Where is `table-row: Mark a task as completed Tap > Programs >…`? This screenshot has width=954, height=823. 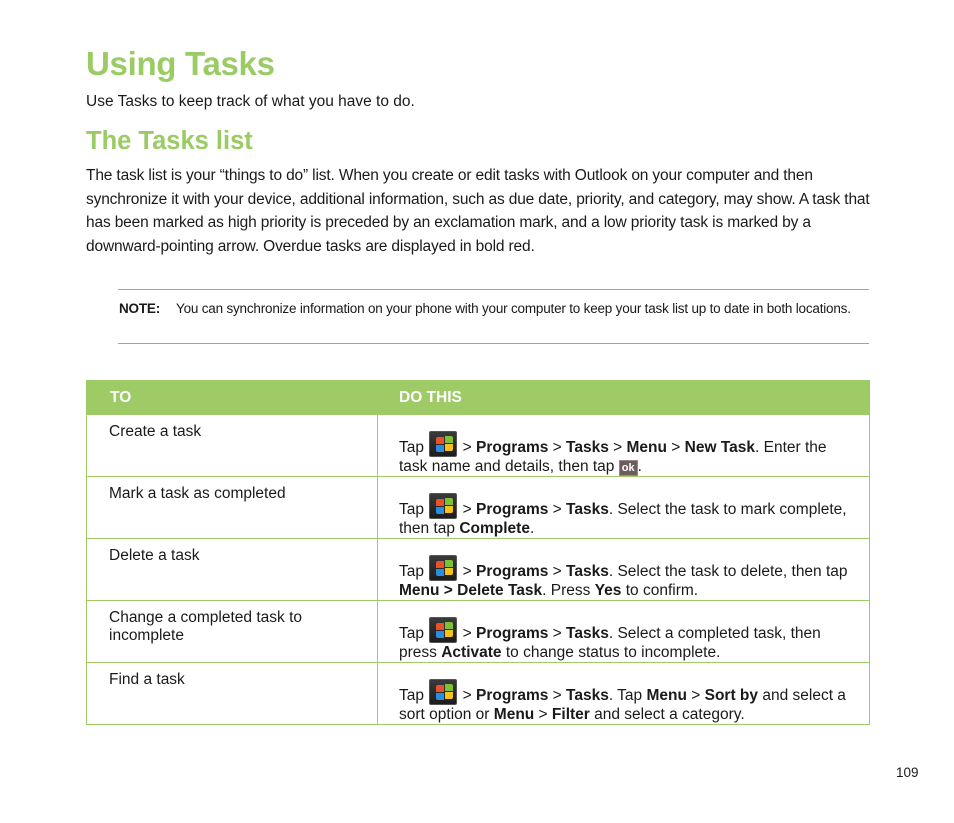
table-row: Mark a task as completed Tap > Programs >… is located at coordinates (478, 507).